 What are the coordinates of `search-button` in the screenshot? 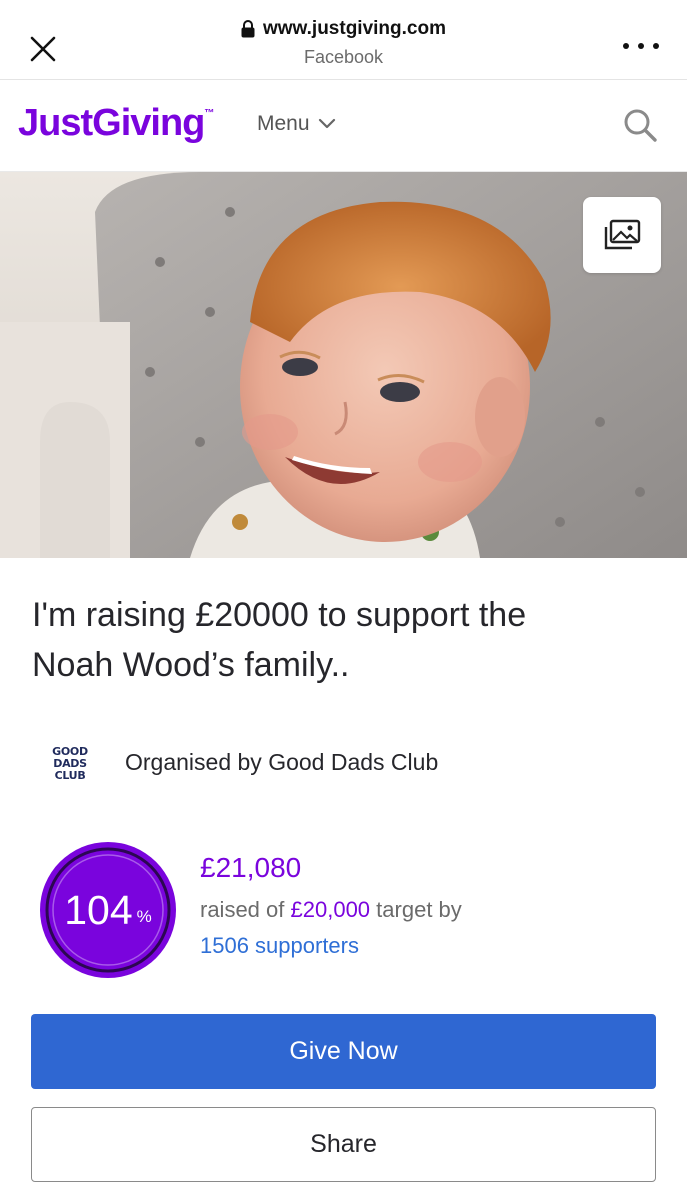 It's located at (641, 126).